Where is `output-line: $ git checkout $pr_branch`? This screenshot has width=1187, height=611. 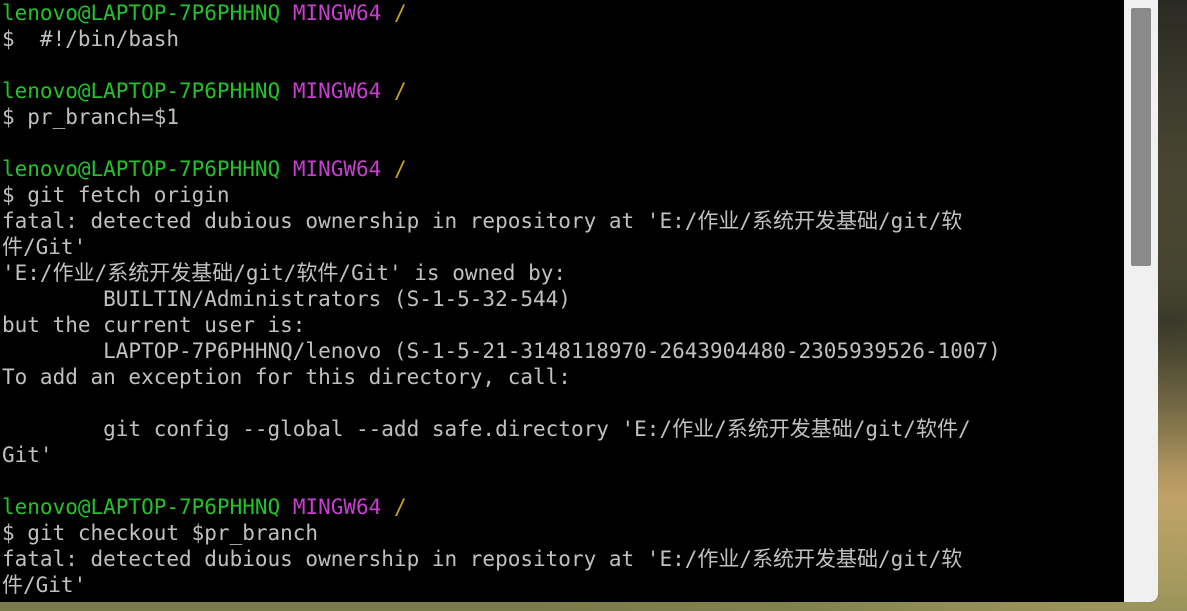 output-line: $ git checkout $pr_branch is located at coordinates (563, 533).